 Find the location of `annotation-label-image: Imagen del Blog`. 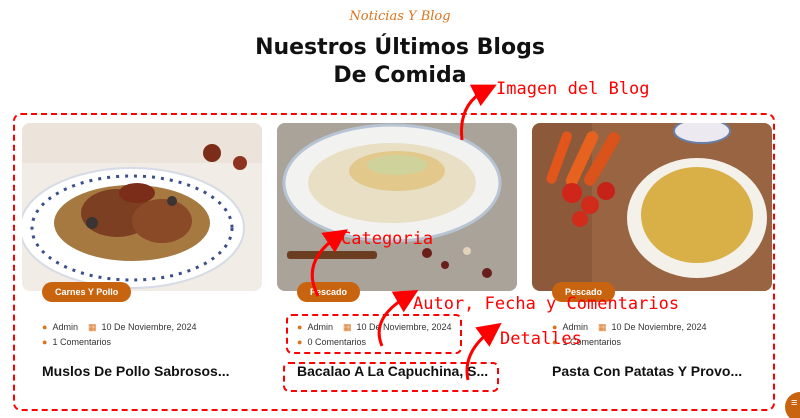

annotation-label-image: Imagen del Blog is located at coordinates (573, 89).